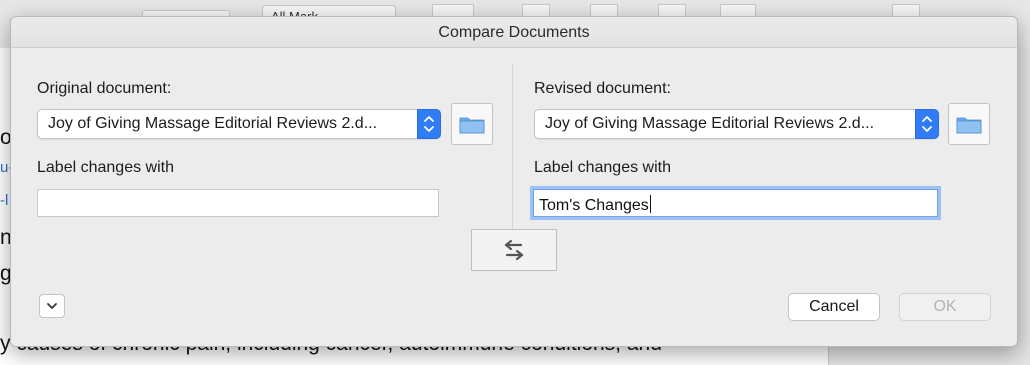 This screenshot has width=1030, height=365. Describe the element at coordinates (4, 200) in the screenshot. I see `background-doc-line: -l` at that location.